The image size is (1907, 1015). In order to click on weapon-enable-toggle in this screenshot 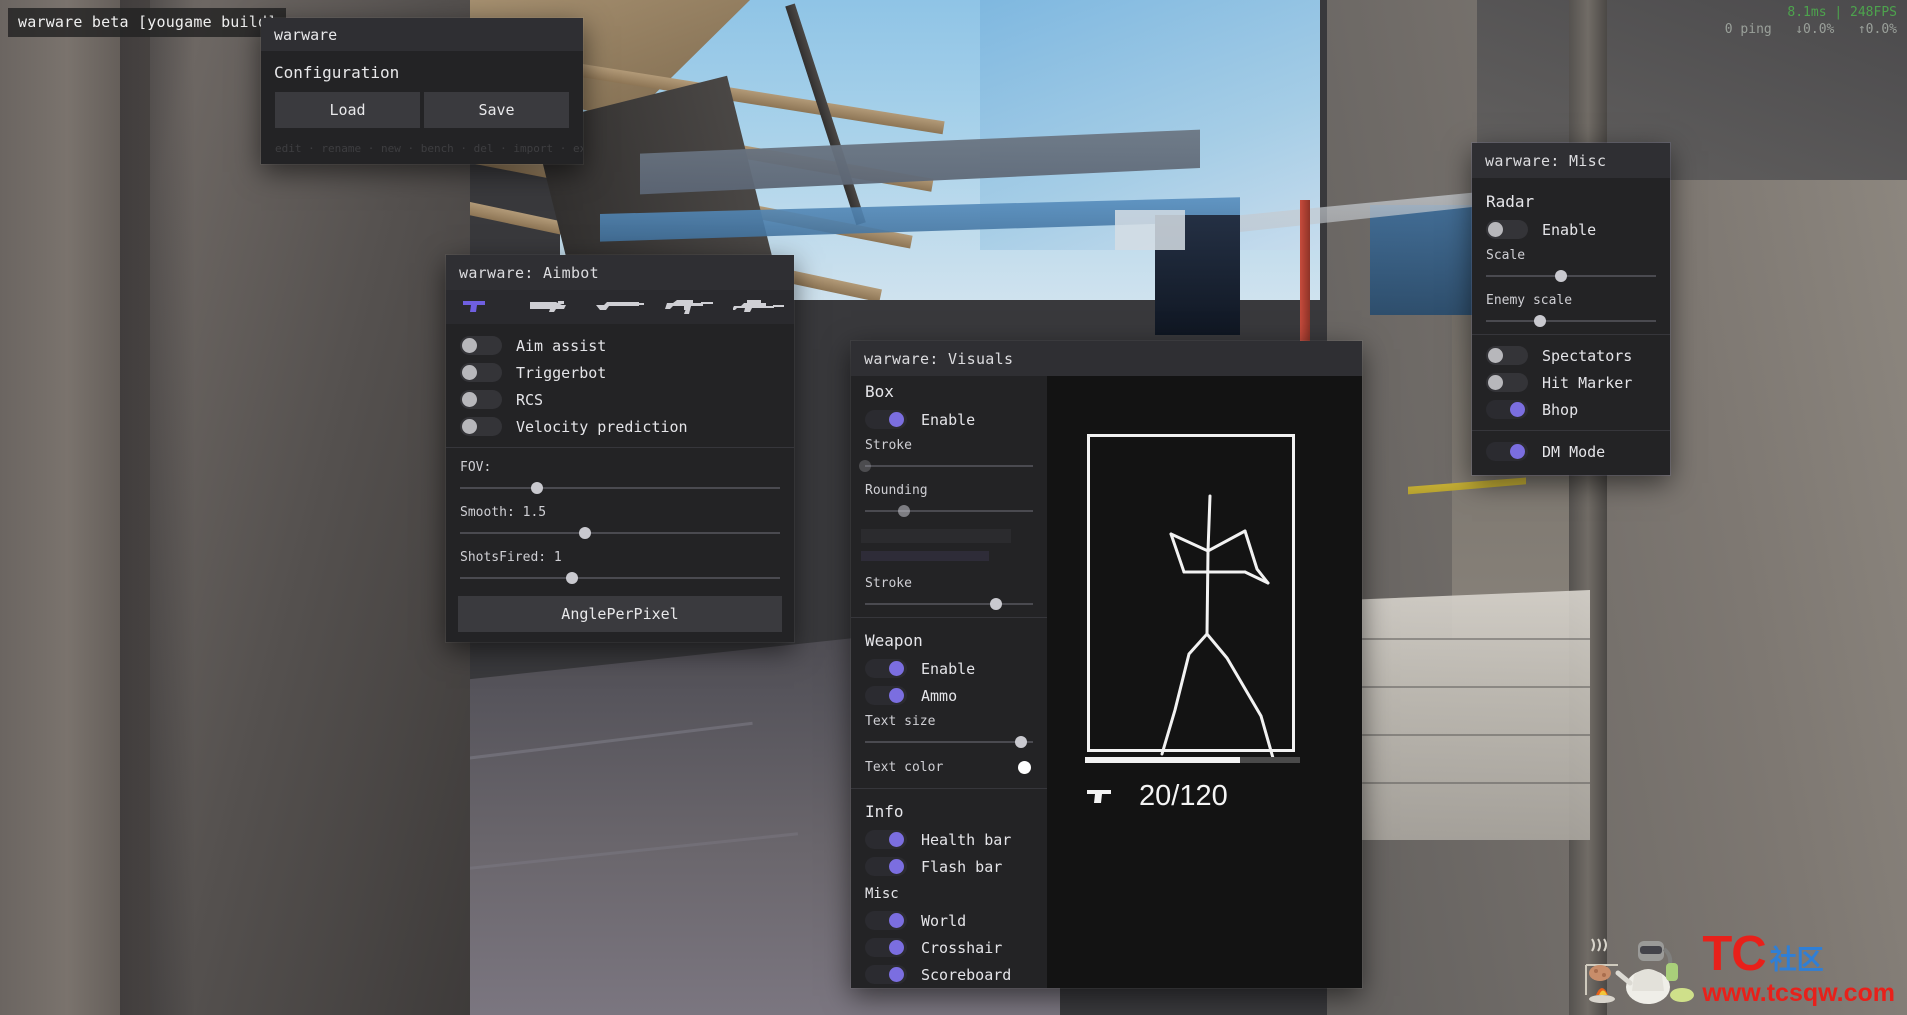, I will do `click(886, 668)`.